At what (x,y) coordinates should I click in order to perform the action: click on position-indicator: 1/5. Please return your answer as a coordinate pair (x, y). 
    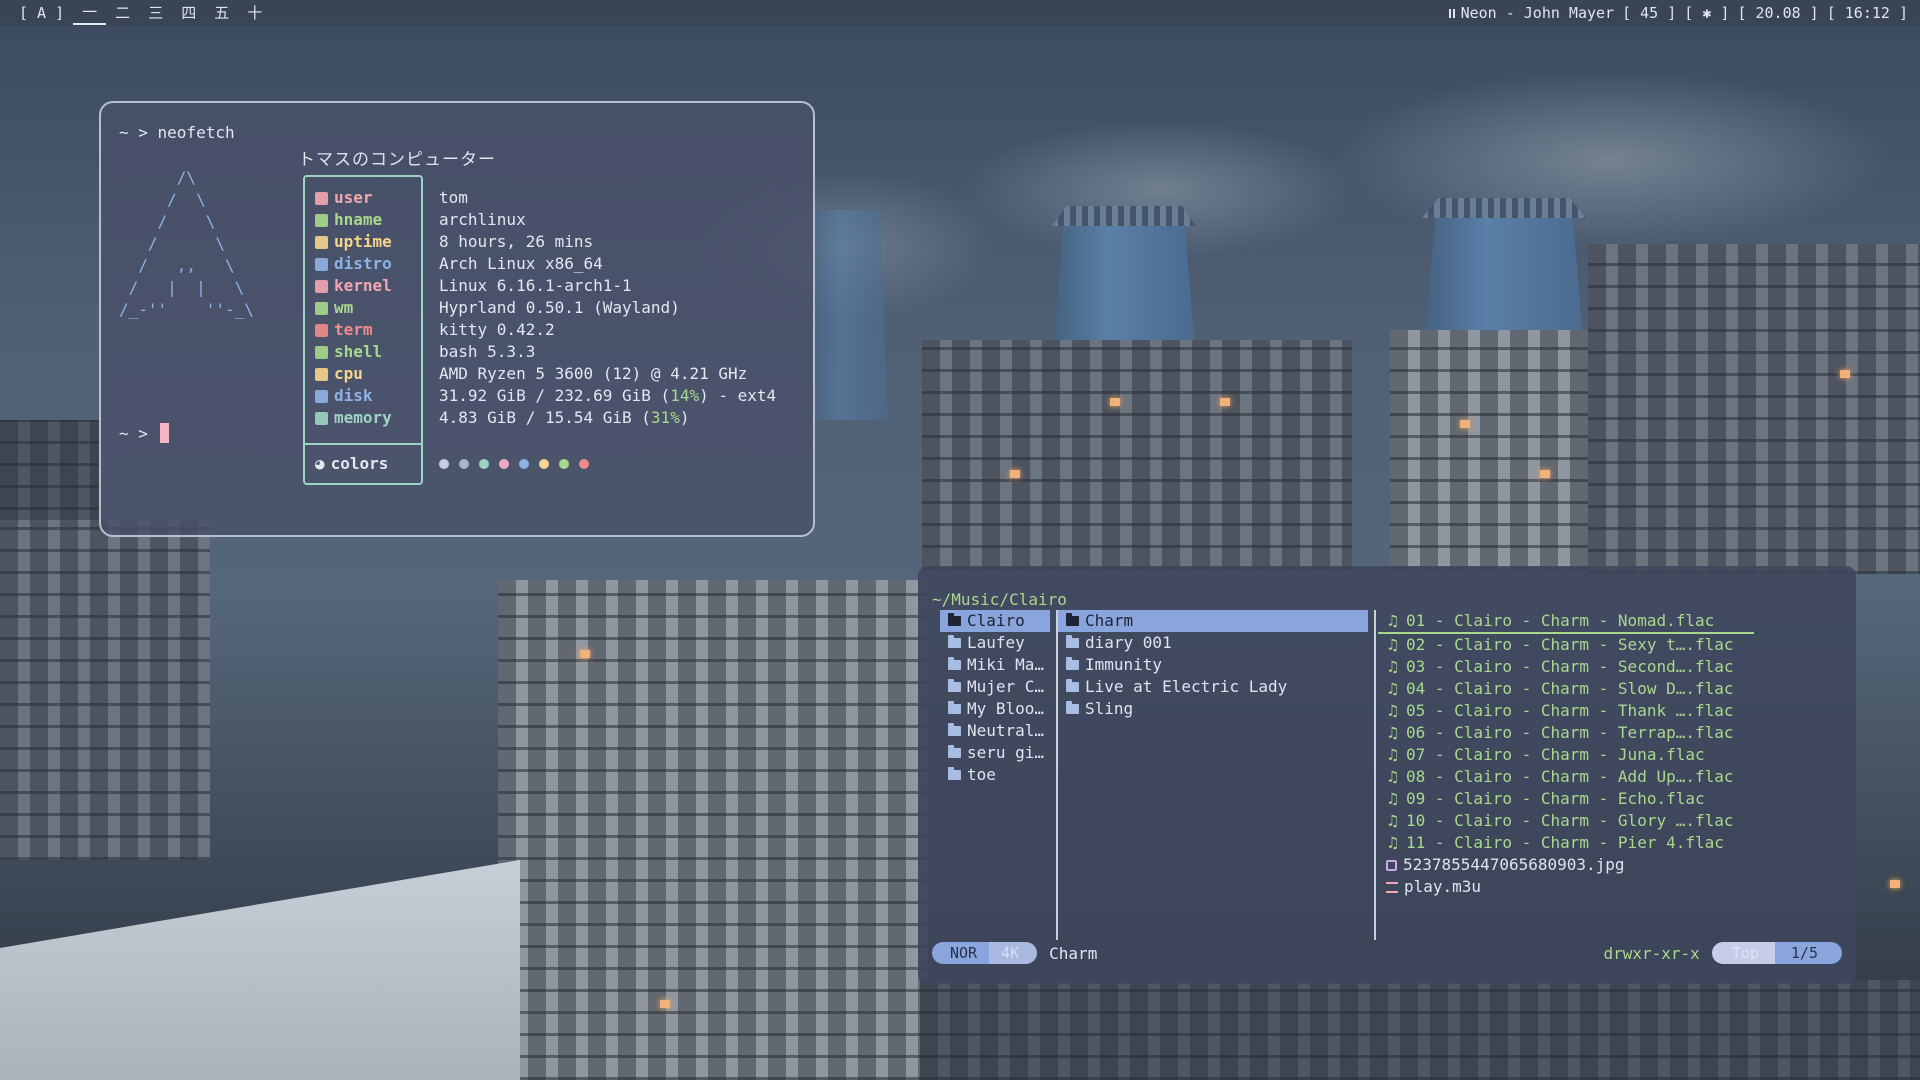
    Looking at the image, I should click on (1808, 953).